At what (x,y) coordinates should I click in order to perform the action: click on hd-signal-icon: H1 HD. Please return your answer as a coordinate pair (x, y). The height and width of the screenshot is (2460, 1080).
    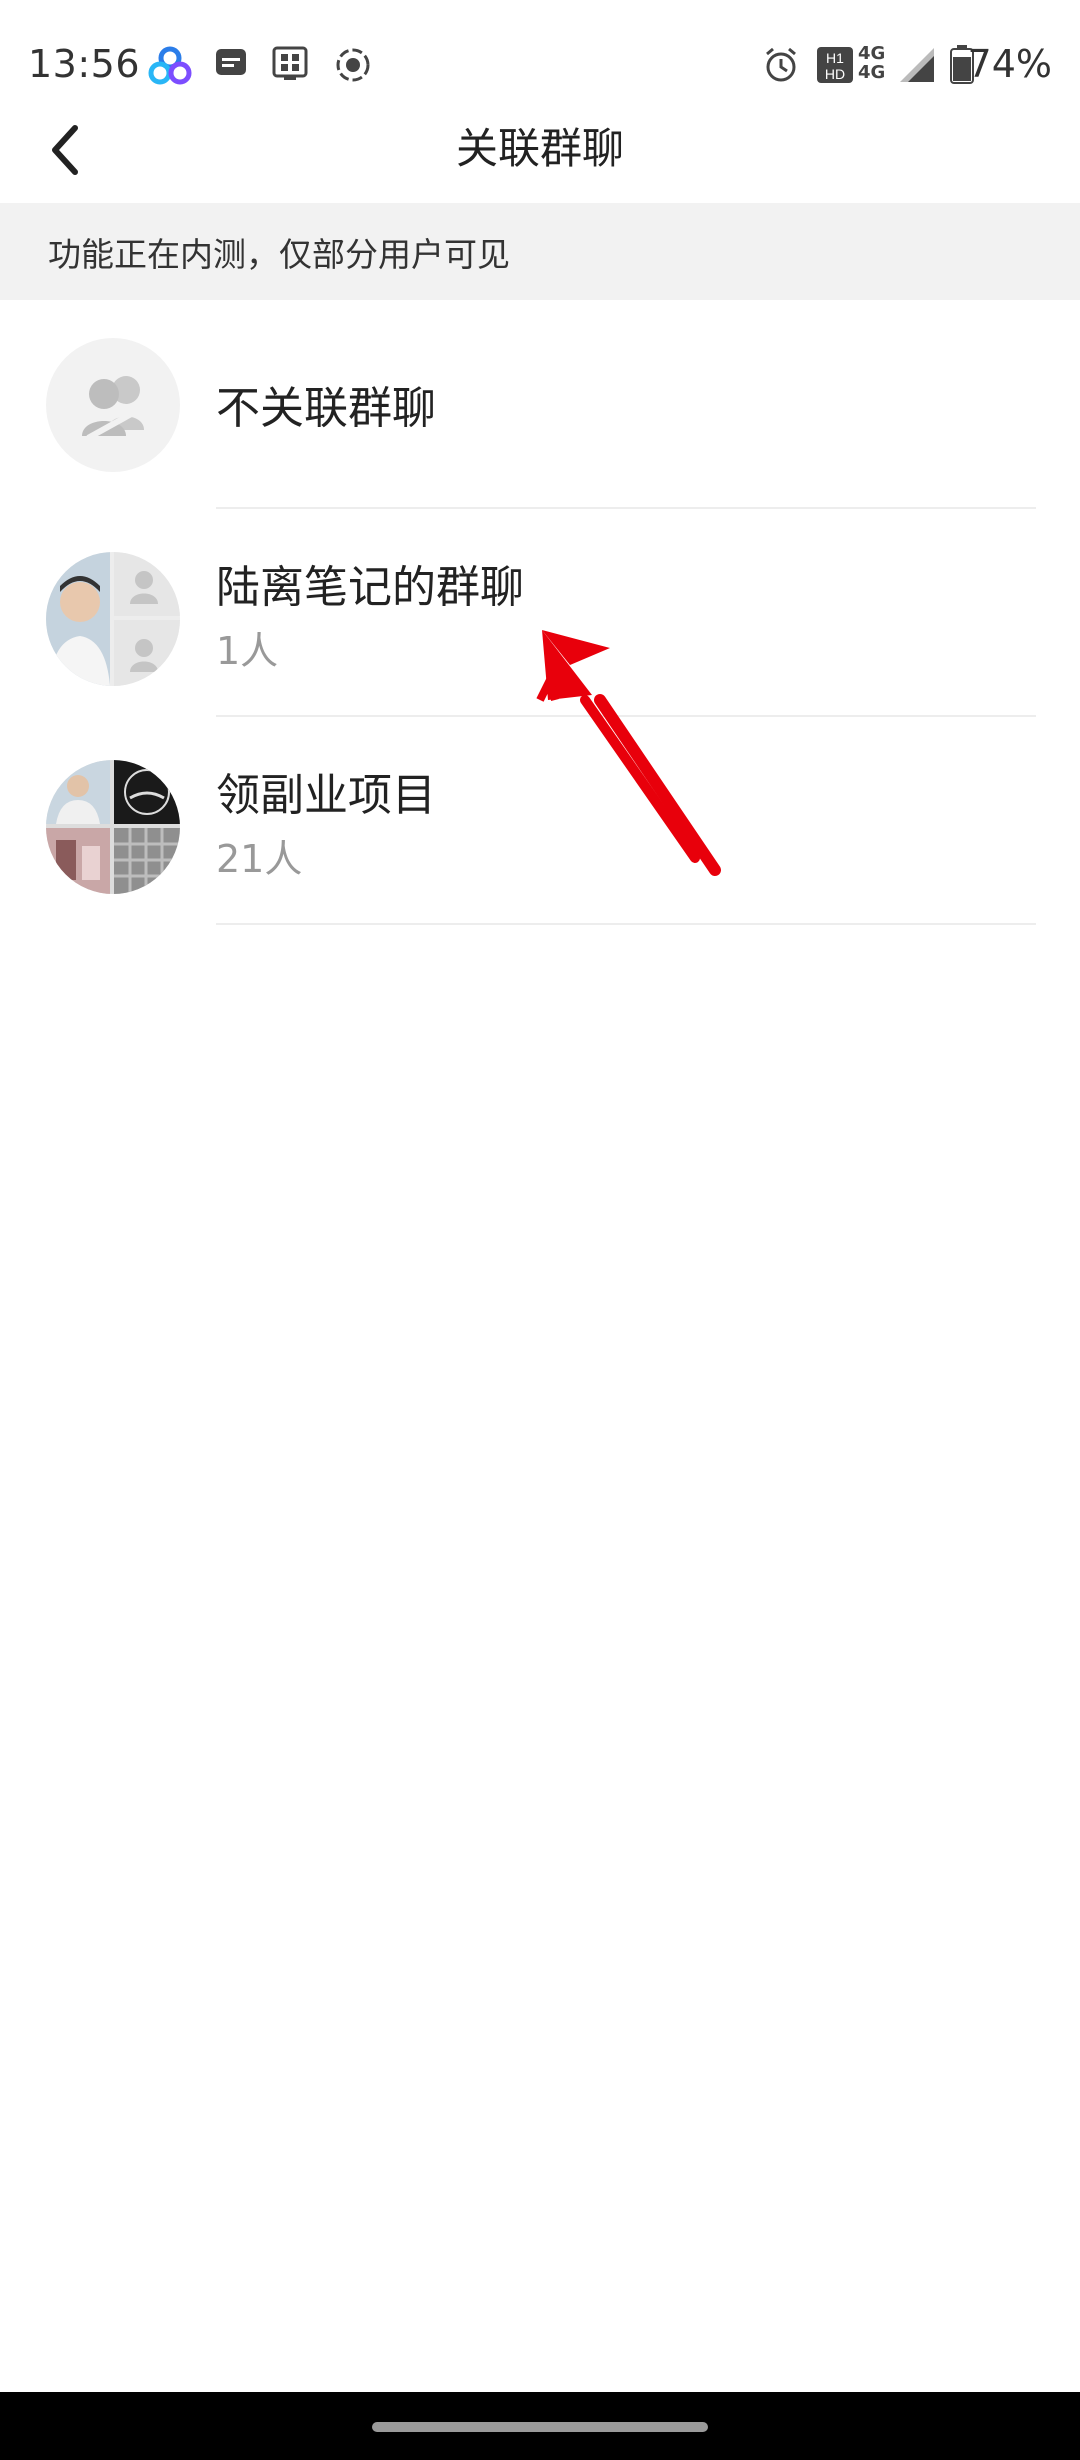
    Looking at the image, I should click on (835, 65).